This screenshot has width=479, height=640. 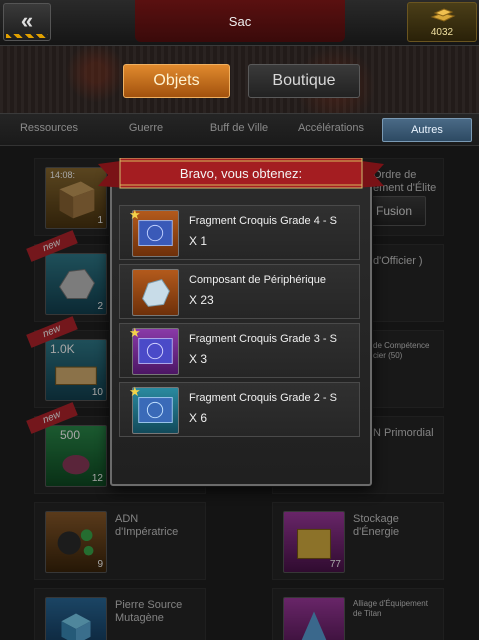 What do you see at coordinates (198, 241) in the screenshot?
I see `reward-quantity: X 1` at bounding box center [198, 241].